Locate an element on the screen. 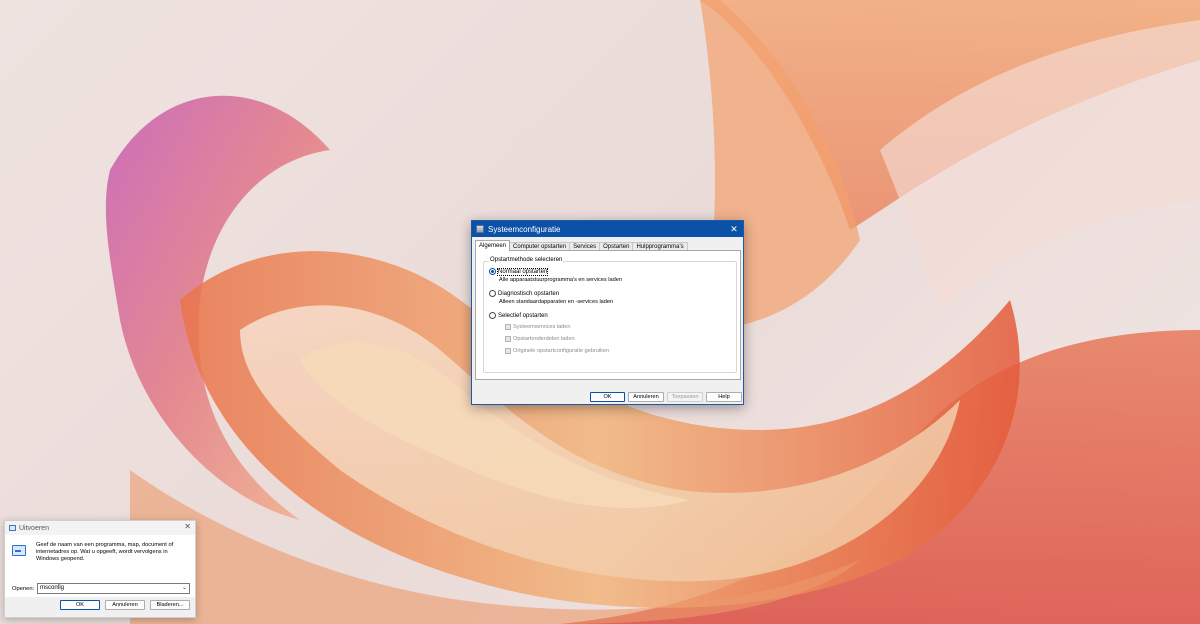  radio-label-diagnostic: Diagnostisch opstarten is located at coordinates (528, 294).